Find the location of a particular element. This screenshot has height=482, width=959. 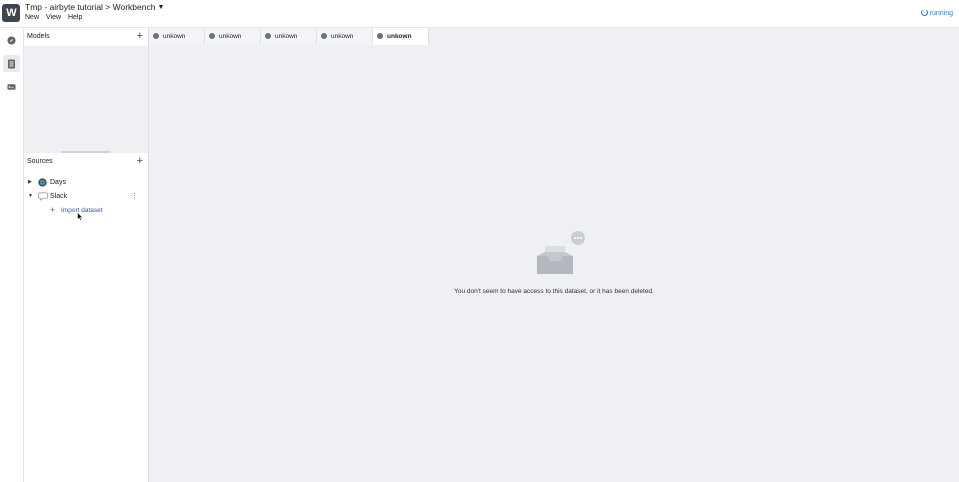

menu-view: View is located at coordinates (53, 17).